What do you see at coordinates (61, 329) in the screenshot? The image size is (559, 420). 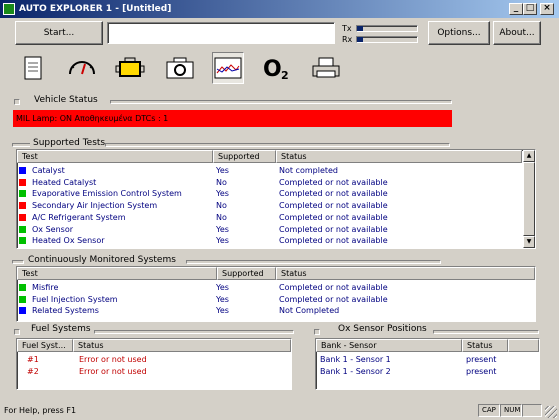 I see `fuel-systems-title: Fuel Systems` at bounding box center [61, 329].